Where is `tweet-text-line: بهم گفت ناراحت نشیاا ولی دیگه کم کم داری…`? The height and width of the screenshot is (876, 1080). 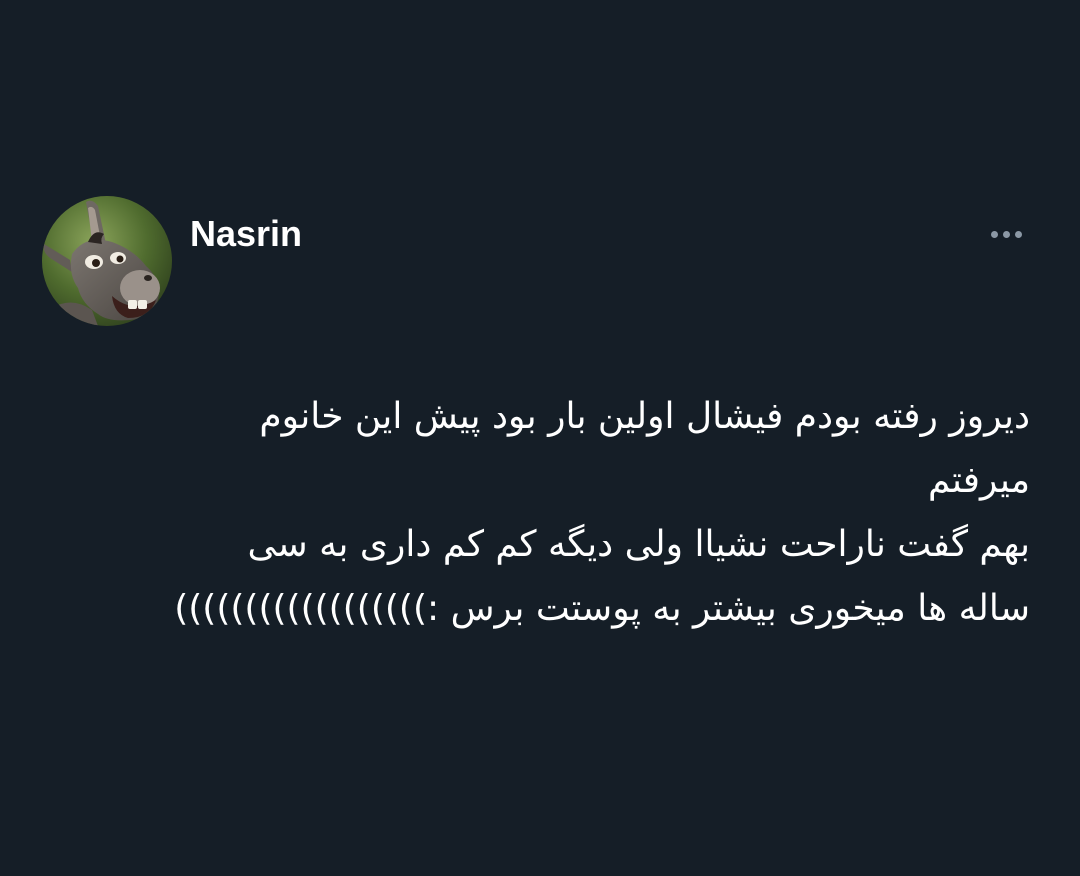
tweet-text-line: بهم گفت ناراحت نشیاا ولی دیگه کم کم داری… is located at coordinates (638, 544).